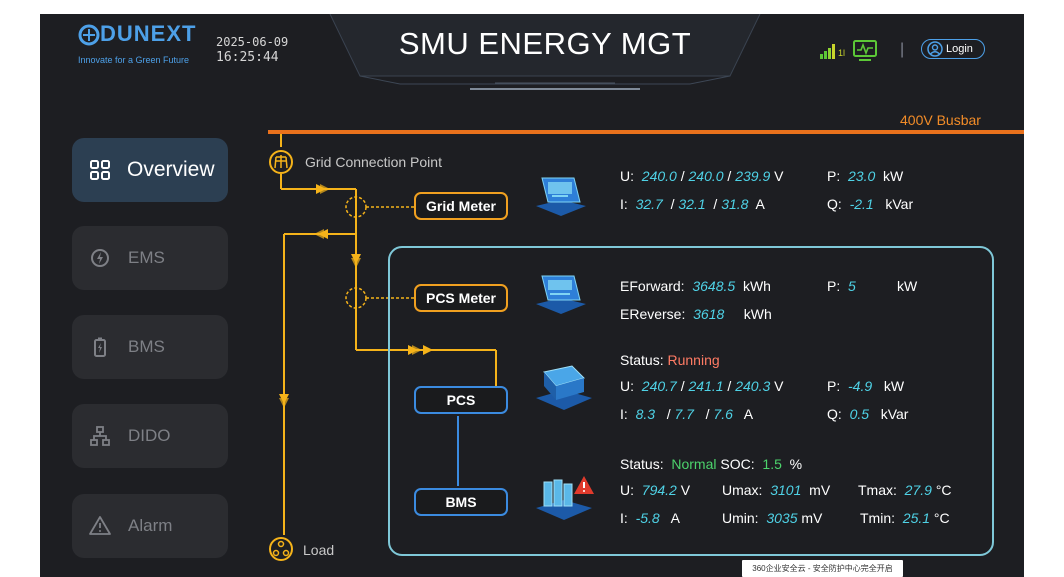 The height and width of the screenshot is (577, 1064). Describe the element at coordinates (461, 502) in the screenshot. I see `bms-node: BMS` at that location.